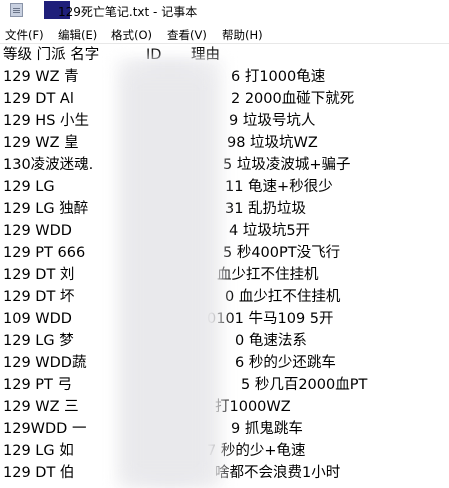 Image resolution: width=449 pixels, height=488 pixels. Describe the element at coordinates (268, 275) in the screenshot. I see `line-reason: 血少扛不住挂机` at that location.